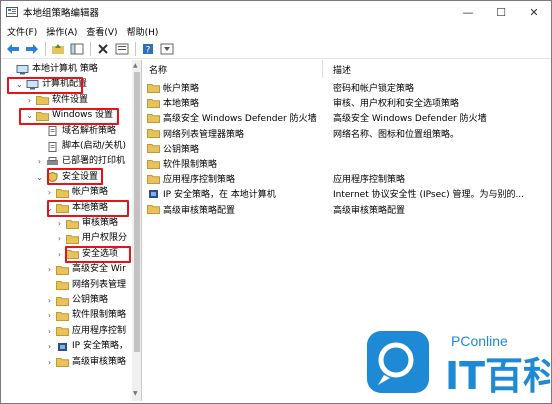  Describe the element at coordinates (100, 223) in the screenshot. I see `tree-item-label: 审核策略` at that location.